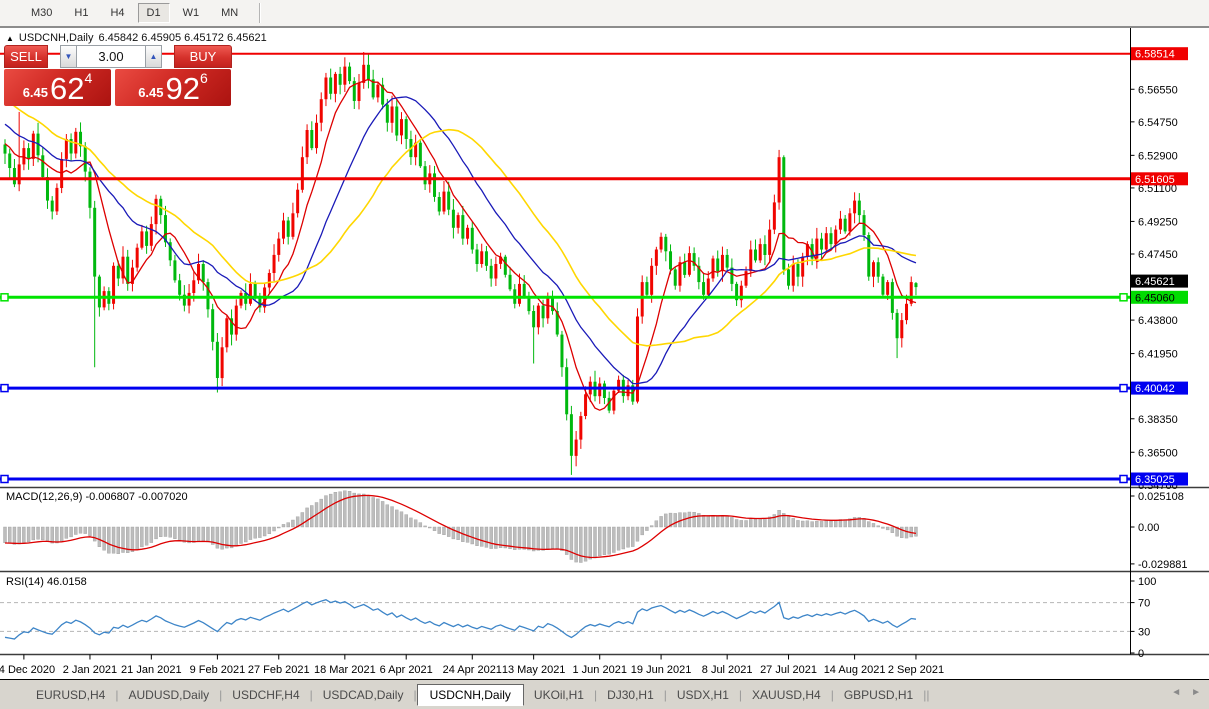 Image resolution: width=1209 pixels, height=709 pixels. Describe the element at coordinates (168, 695) in the screenshot. I see `chart-tab-audusd: AUDUSD,Daily` at that location.